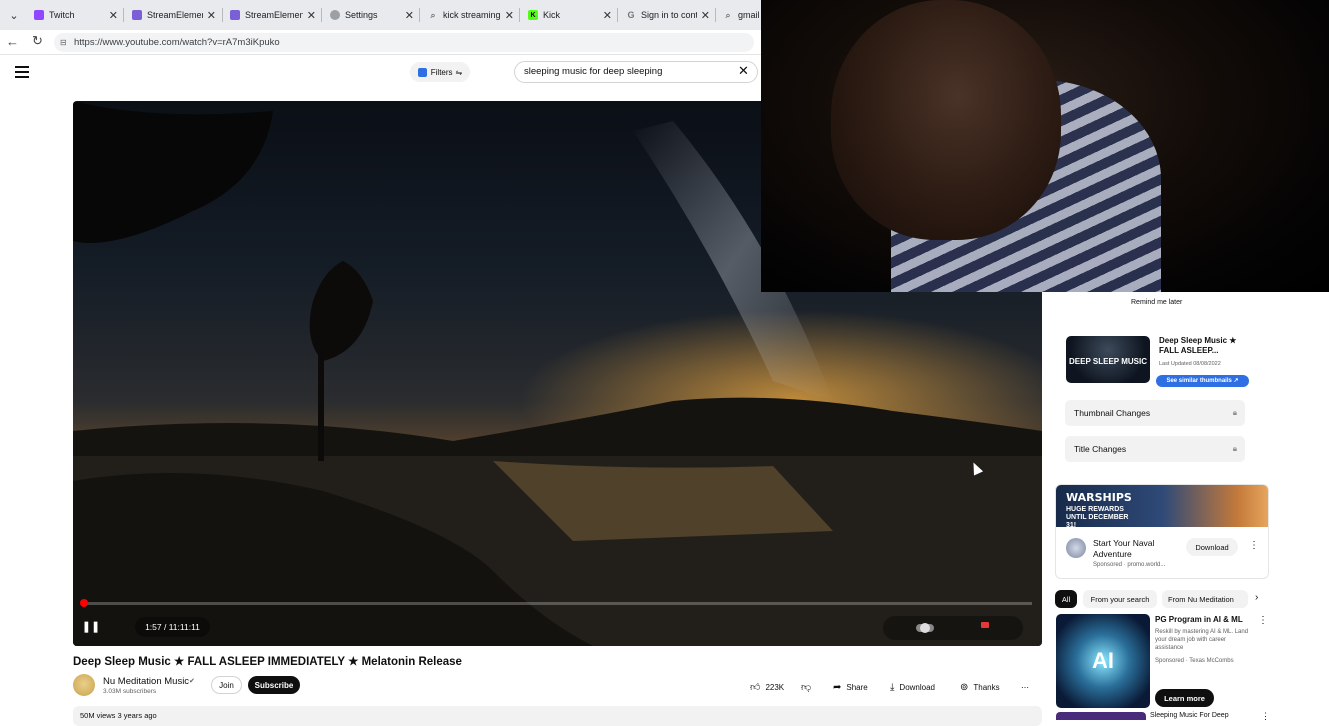 Image resolution: width=1329 pixels, height=726 pixels. Describe the element at coordinates (1190, 364) in the screenshot. I see `last-updated: Last Updated 08/08/2022` at that location.